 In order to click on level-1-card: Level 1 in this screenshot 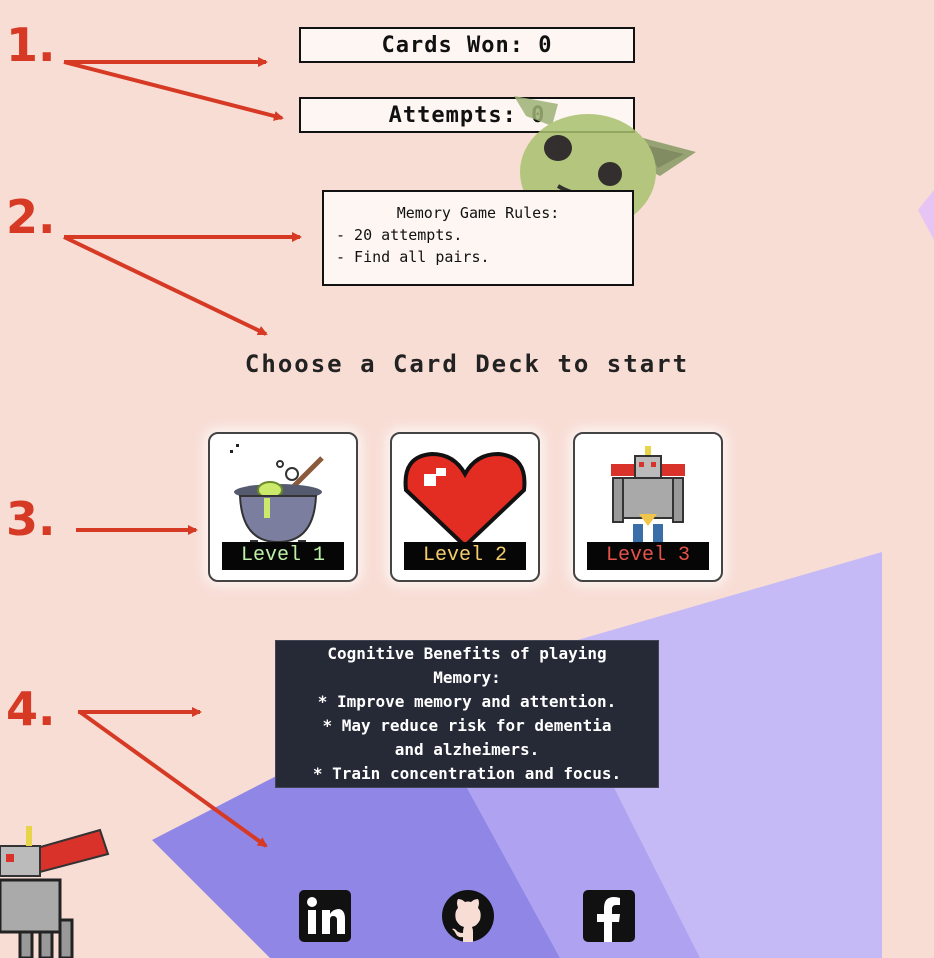, I will do `click(283, 507)`.